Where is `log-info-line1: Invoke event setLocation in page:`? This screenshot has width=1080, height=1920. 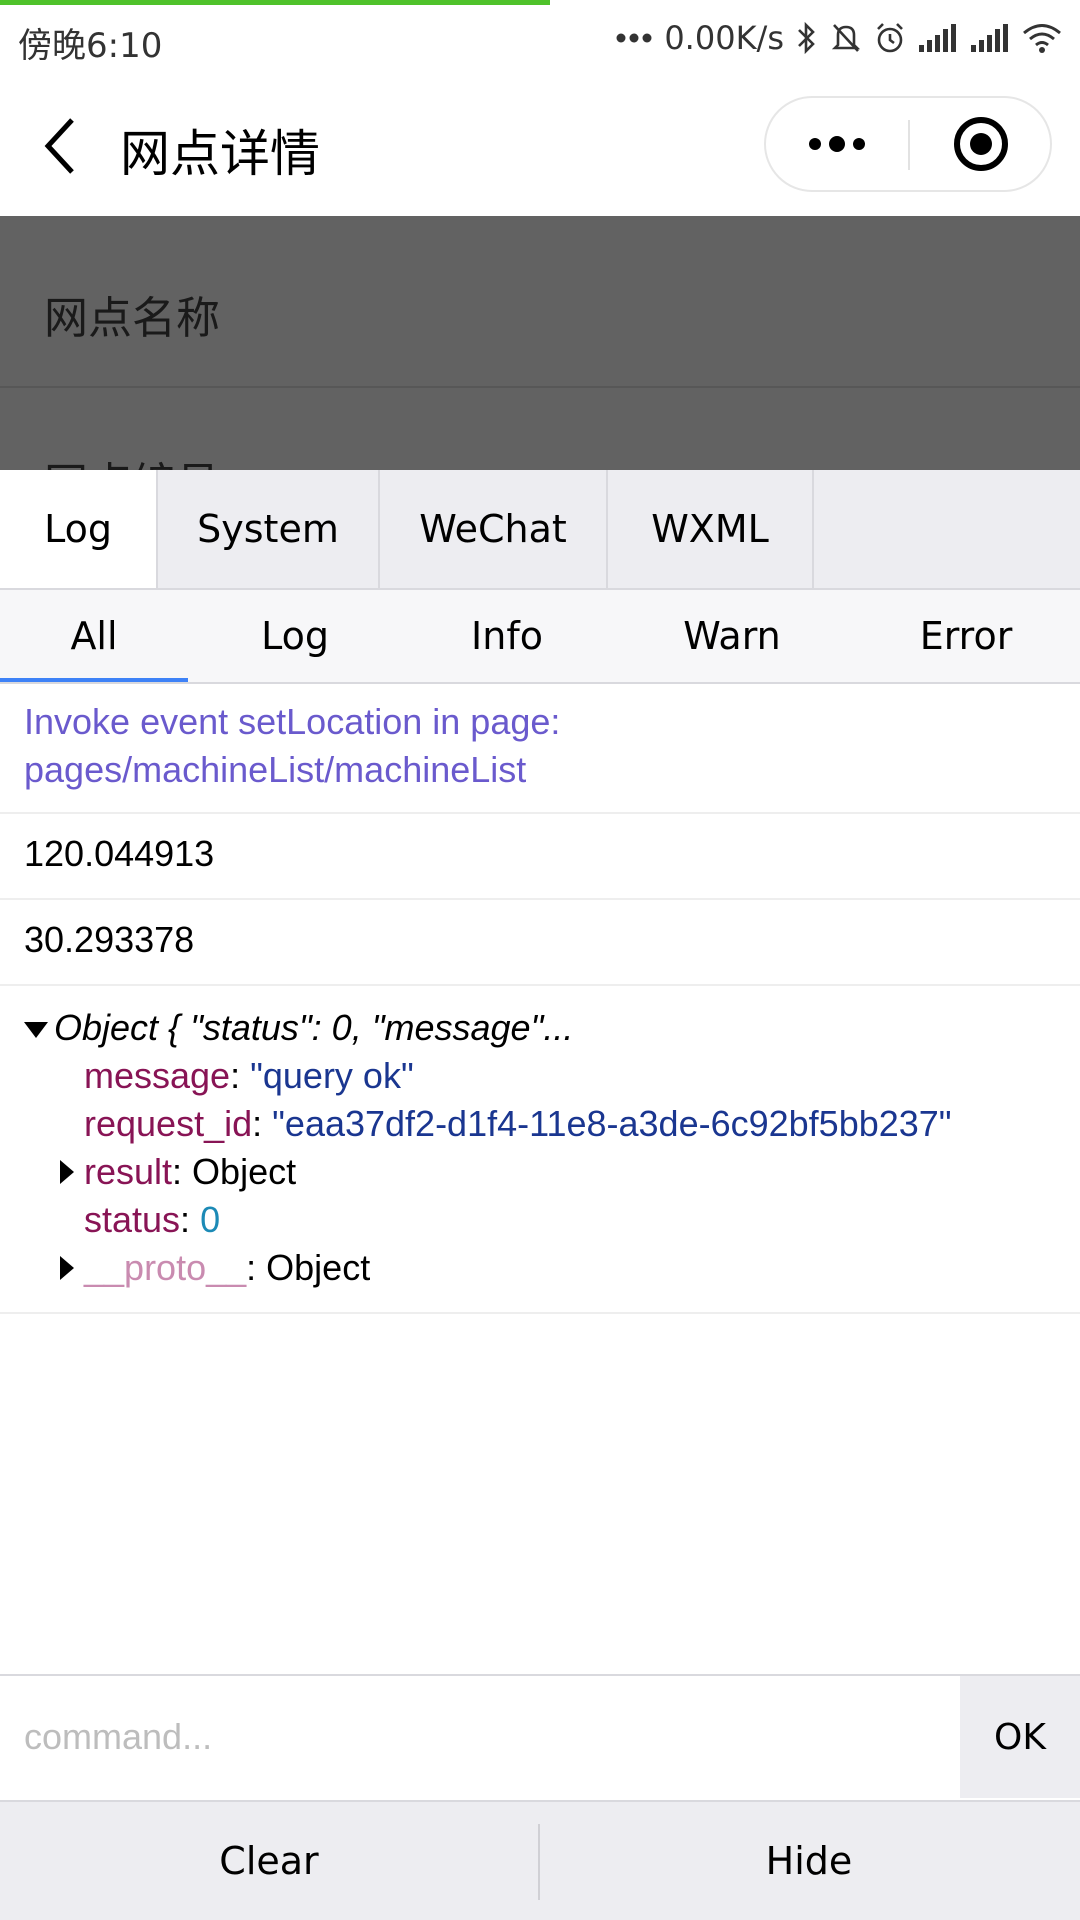 log-info-line1: Invoke event setLocation in page: is located at coordinates (292, 721).